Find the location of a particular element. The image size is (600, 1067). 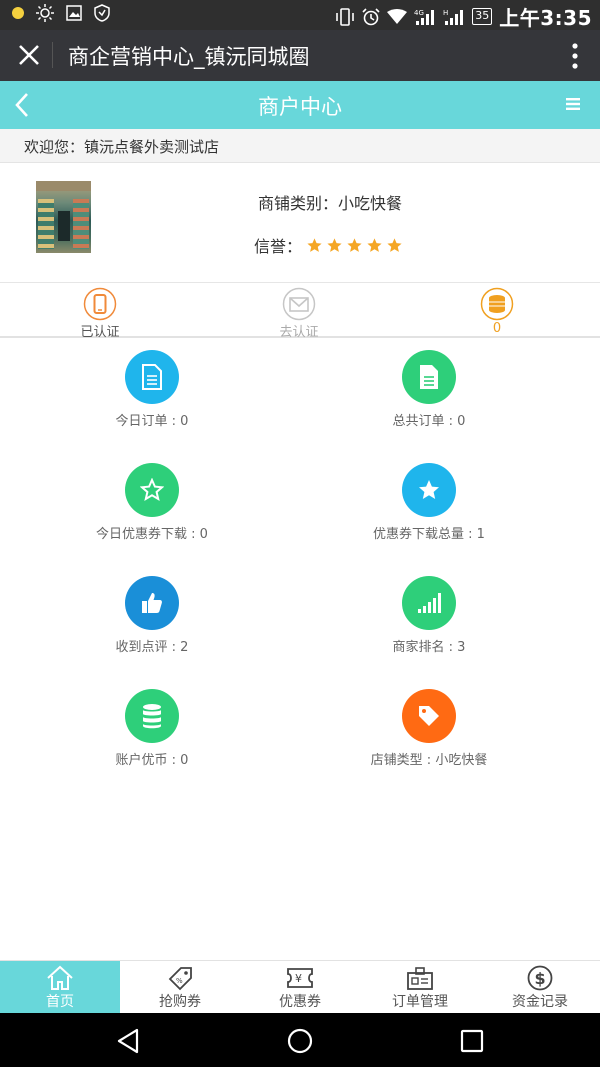

status-bar: 4G H 35 上午3:35 is located at coordinates (300, 15).